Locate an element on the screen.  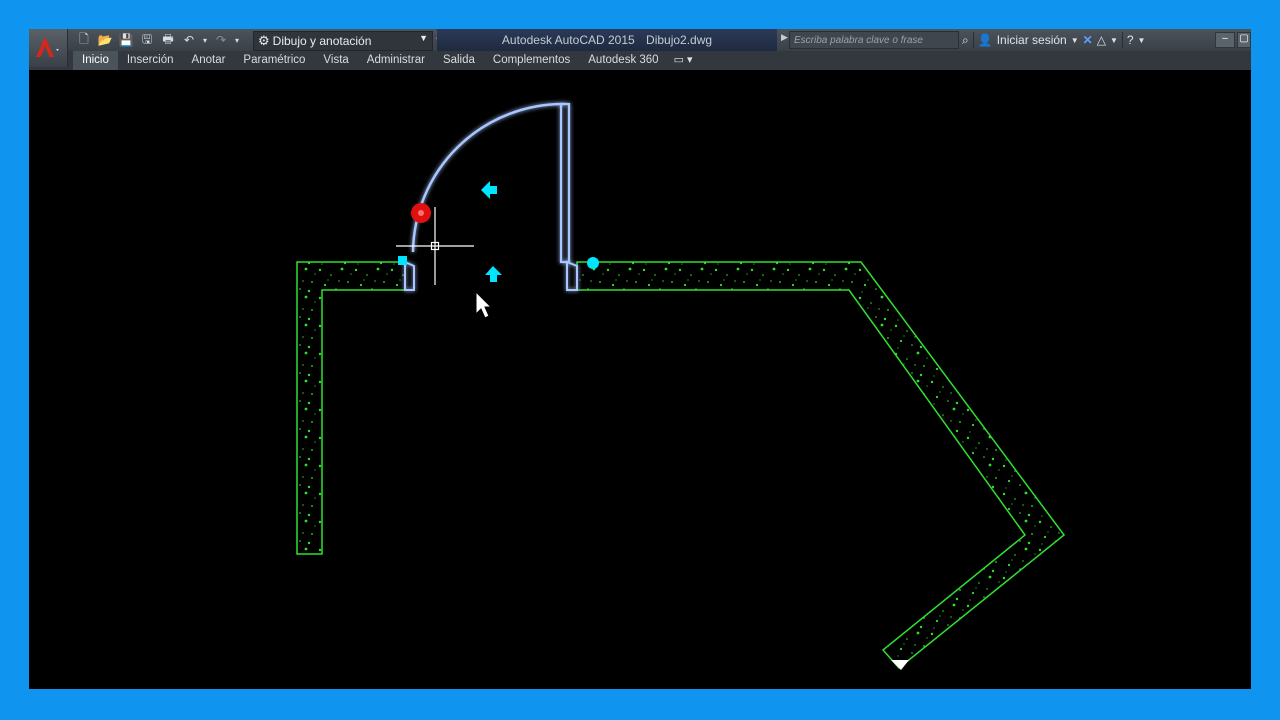
gear-icon: ⚙ is located at coordinates (264, 40).